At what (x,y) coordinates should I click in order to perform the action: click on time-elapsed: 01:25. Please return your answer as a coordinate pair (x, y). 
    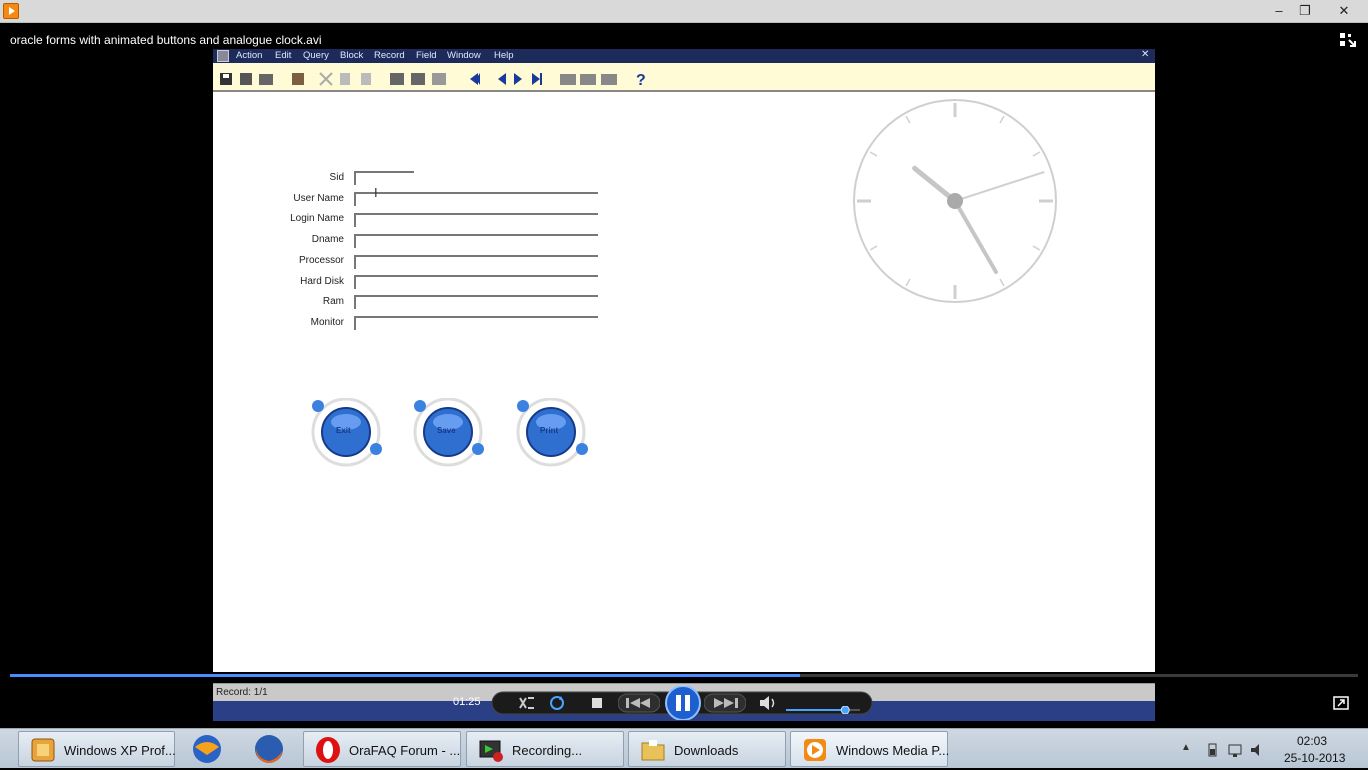
    Looking at the image, I should click on (467, 702).